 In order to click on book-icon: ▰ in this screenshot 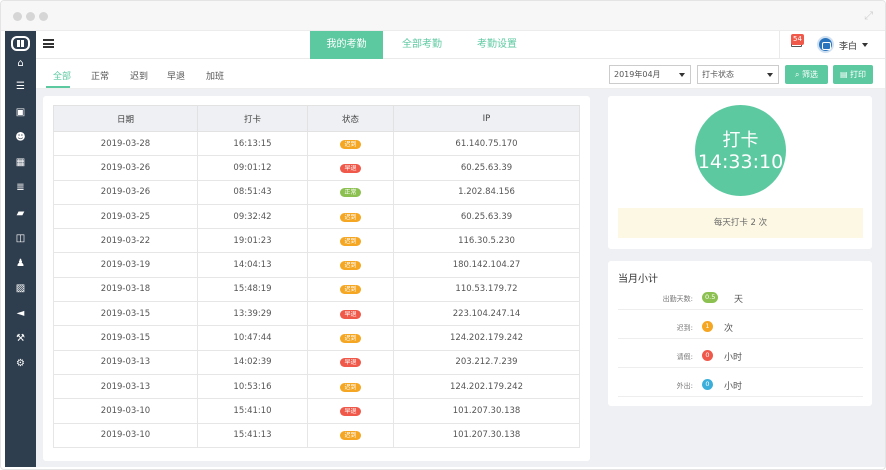, I will do `click(20, 214)`.